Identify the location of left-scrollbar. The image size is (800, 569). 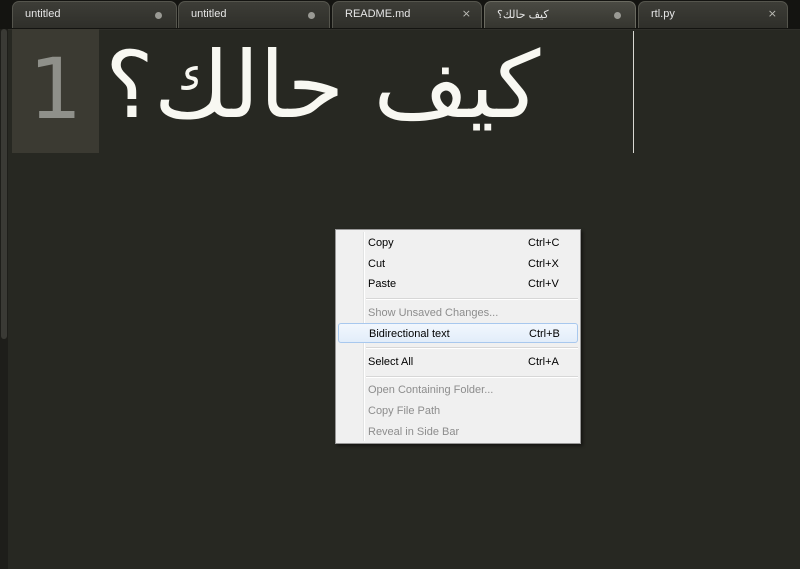
(4, 299).